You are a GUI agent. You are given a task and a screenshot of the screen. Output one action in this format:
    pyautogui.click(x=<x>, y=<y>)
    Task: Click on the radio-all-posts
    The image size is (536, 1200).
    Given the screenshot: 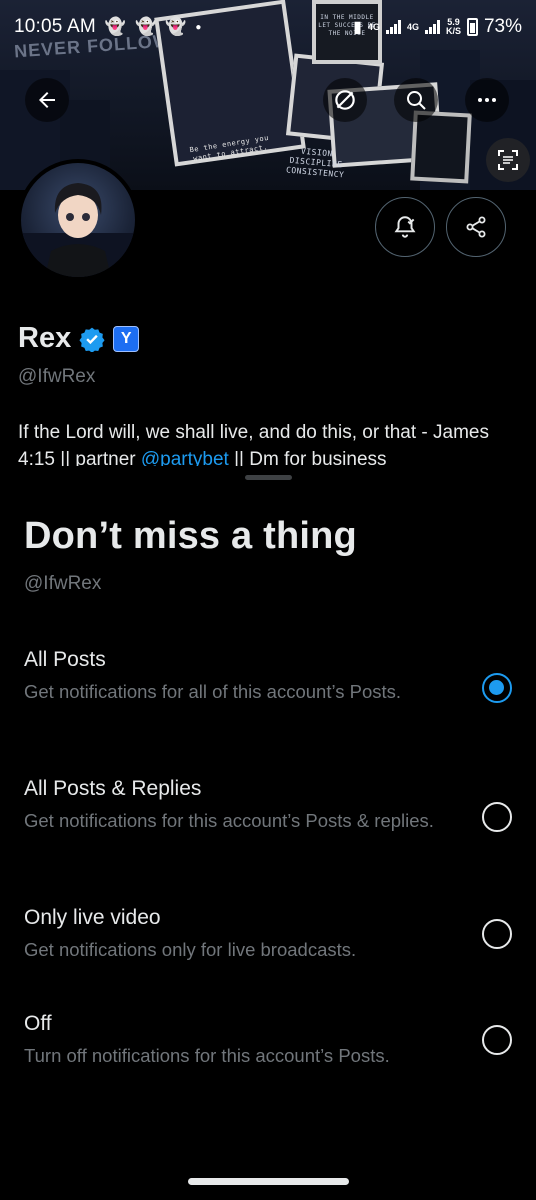 What is the action you would take?
    pyautogui.click(x=497, y=688)
    